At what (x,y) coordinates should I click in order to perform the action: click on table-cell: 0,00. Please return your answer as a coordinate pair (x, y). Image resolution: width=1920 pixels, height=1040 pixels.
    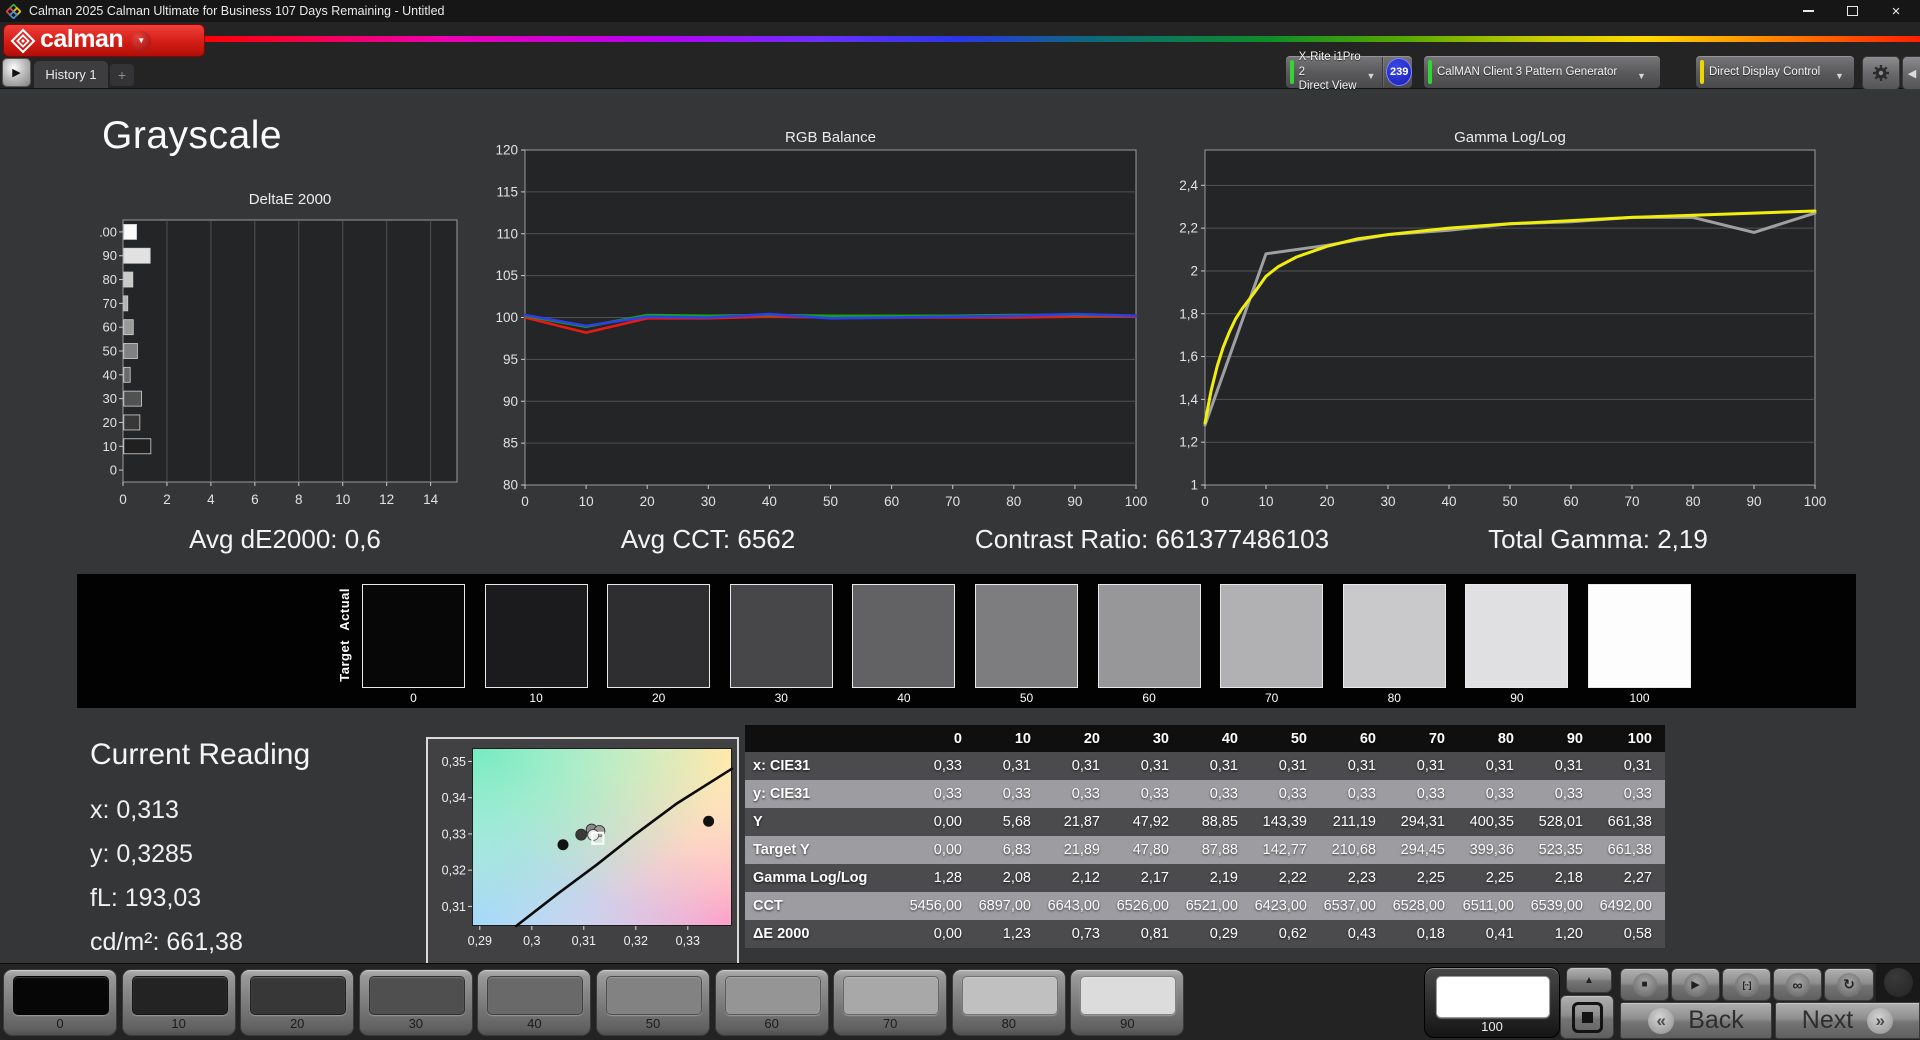
    Looking at the image, I should click on (947, 850).